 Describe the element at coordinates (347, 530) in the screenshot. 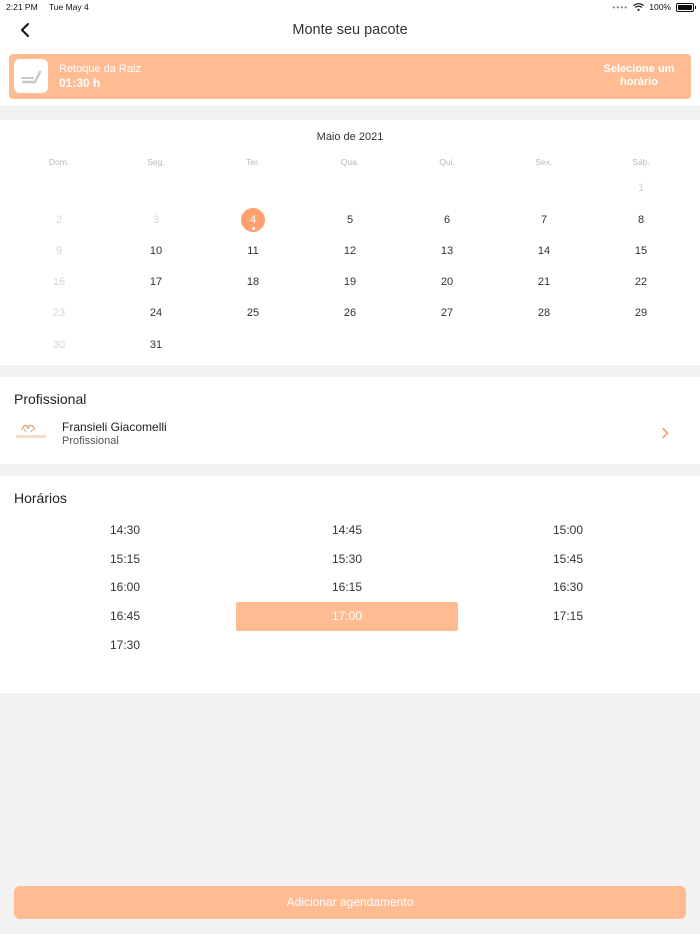

I see `time-slot: 14:45` at that location.